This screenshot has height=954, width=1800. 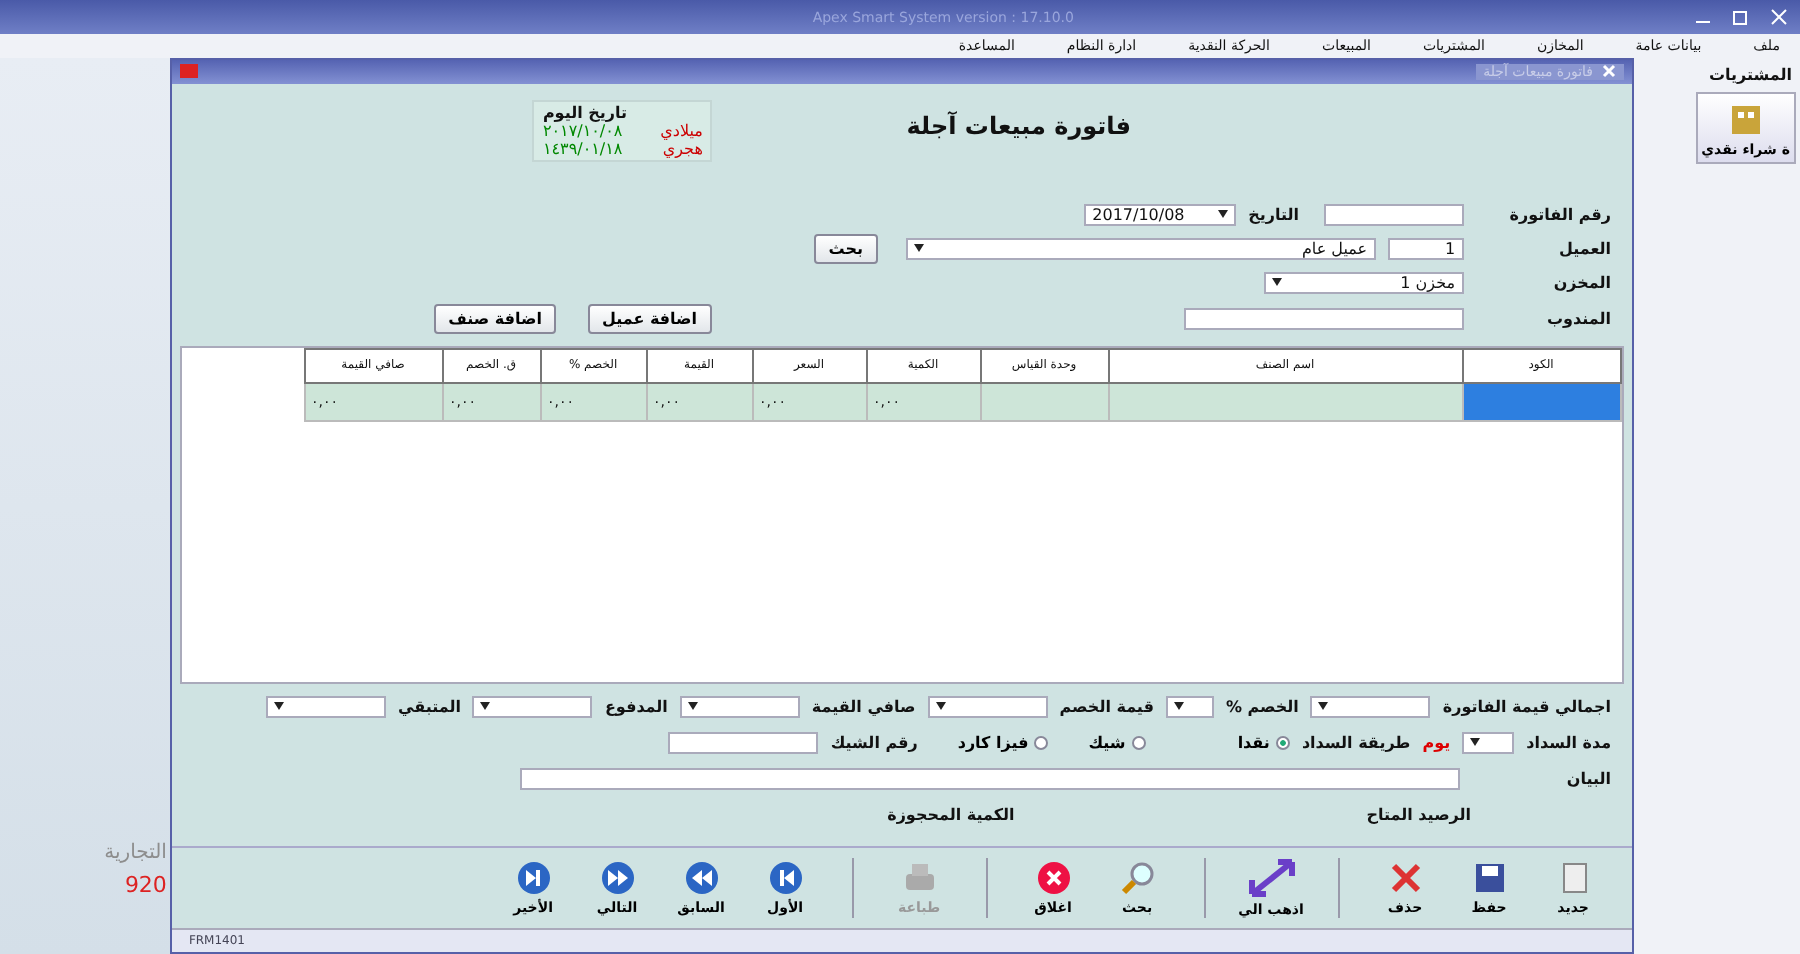 I want to click on search-button: بحث, so click(x=846, y=248).